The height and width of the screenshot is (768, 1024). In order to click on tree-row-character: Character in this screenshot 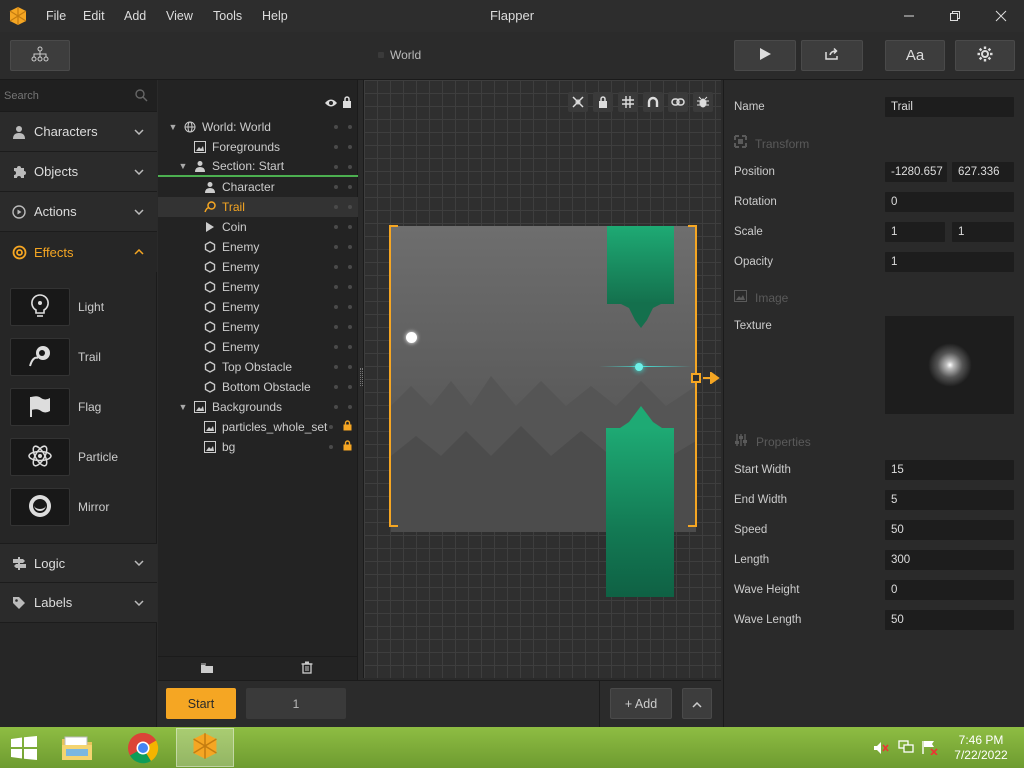, I will do `click(258, 187)`.